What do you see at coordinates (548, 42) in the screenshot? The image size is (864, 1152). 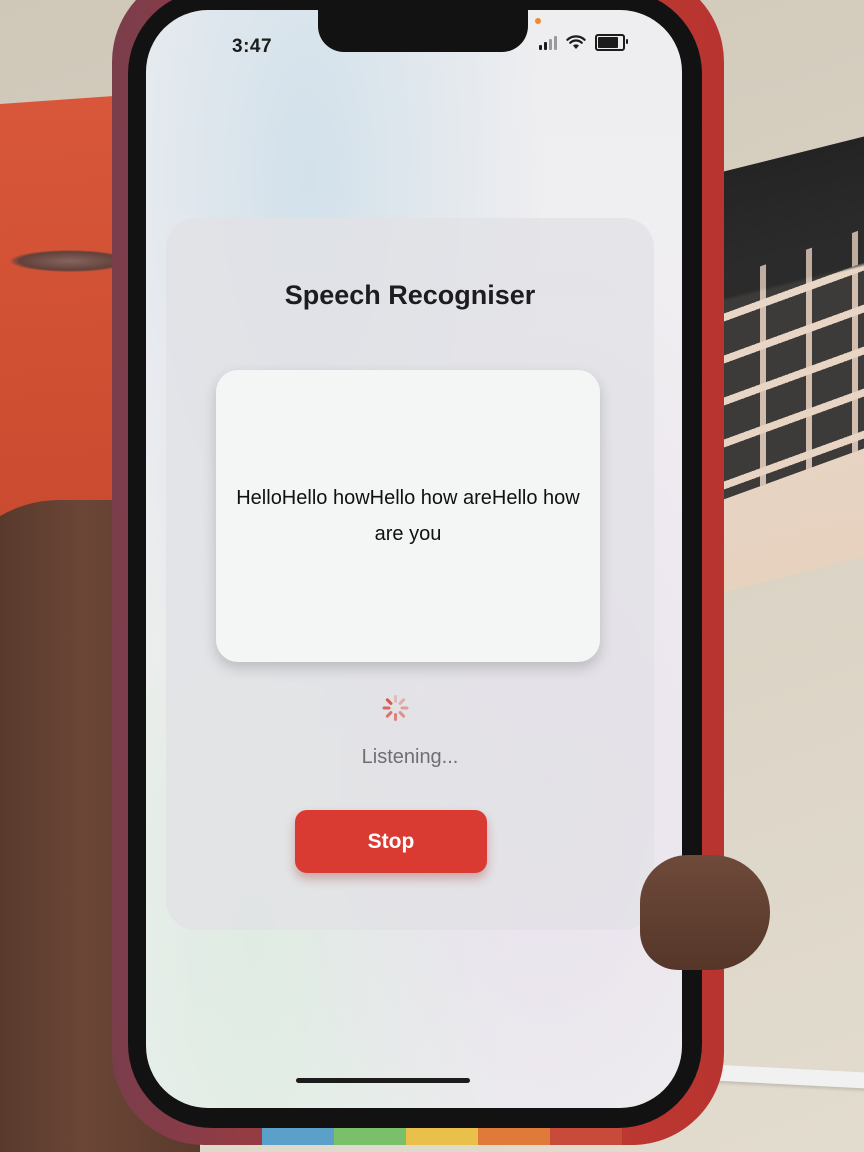 I see `cellular-signal-icon` at bounding box center [548, 42].